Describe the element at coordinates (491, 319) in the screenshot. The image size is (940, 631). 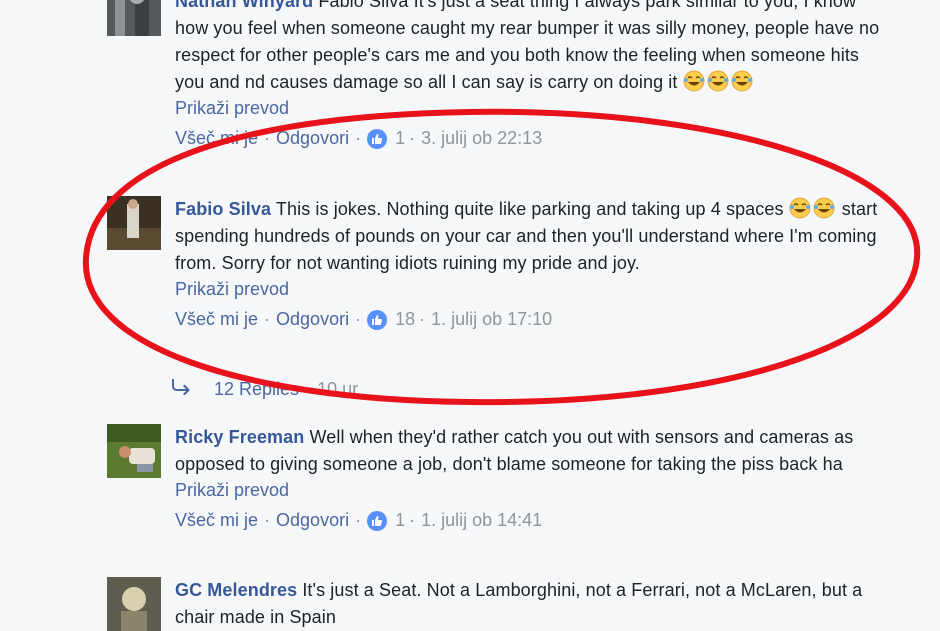
I see `timestamp: 1. julij ob 17:10` at that location.